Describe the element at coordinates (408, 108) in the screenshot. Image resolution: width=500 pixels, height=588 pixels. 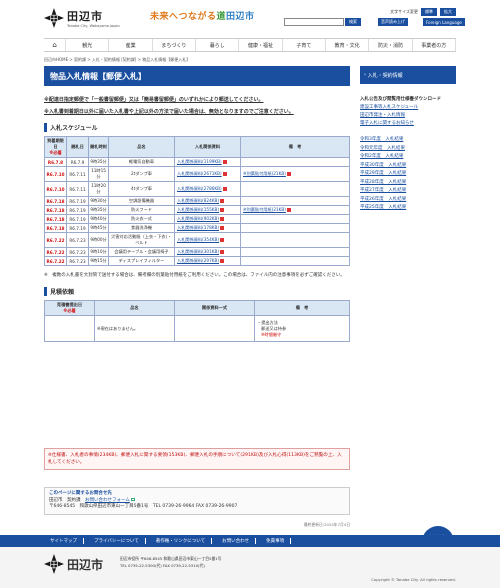
I see `sidebar-item-construction-schedule: 建設工事等入札スケジュール` at that location.